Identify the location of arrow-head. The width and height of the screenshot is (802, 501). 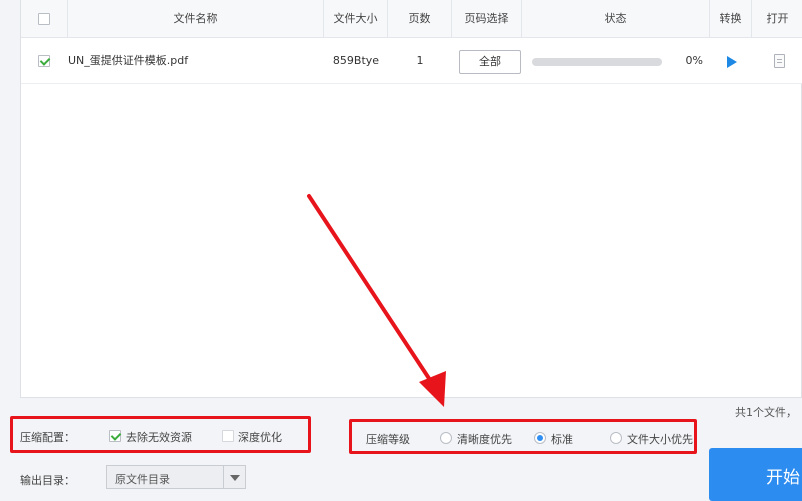
(432, 389).